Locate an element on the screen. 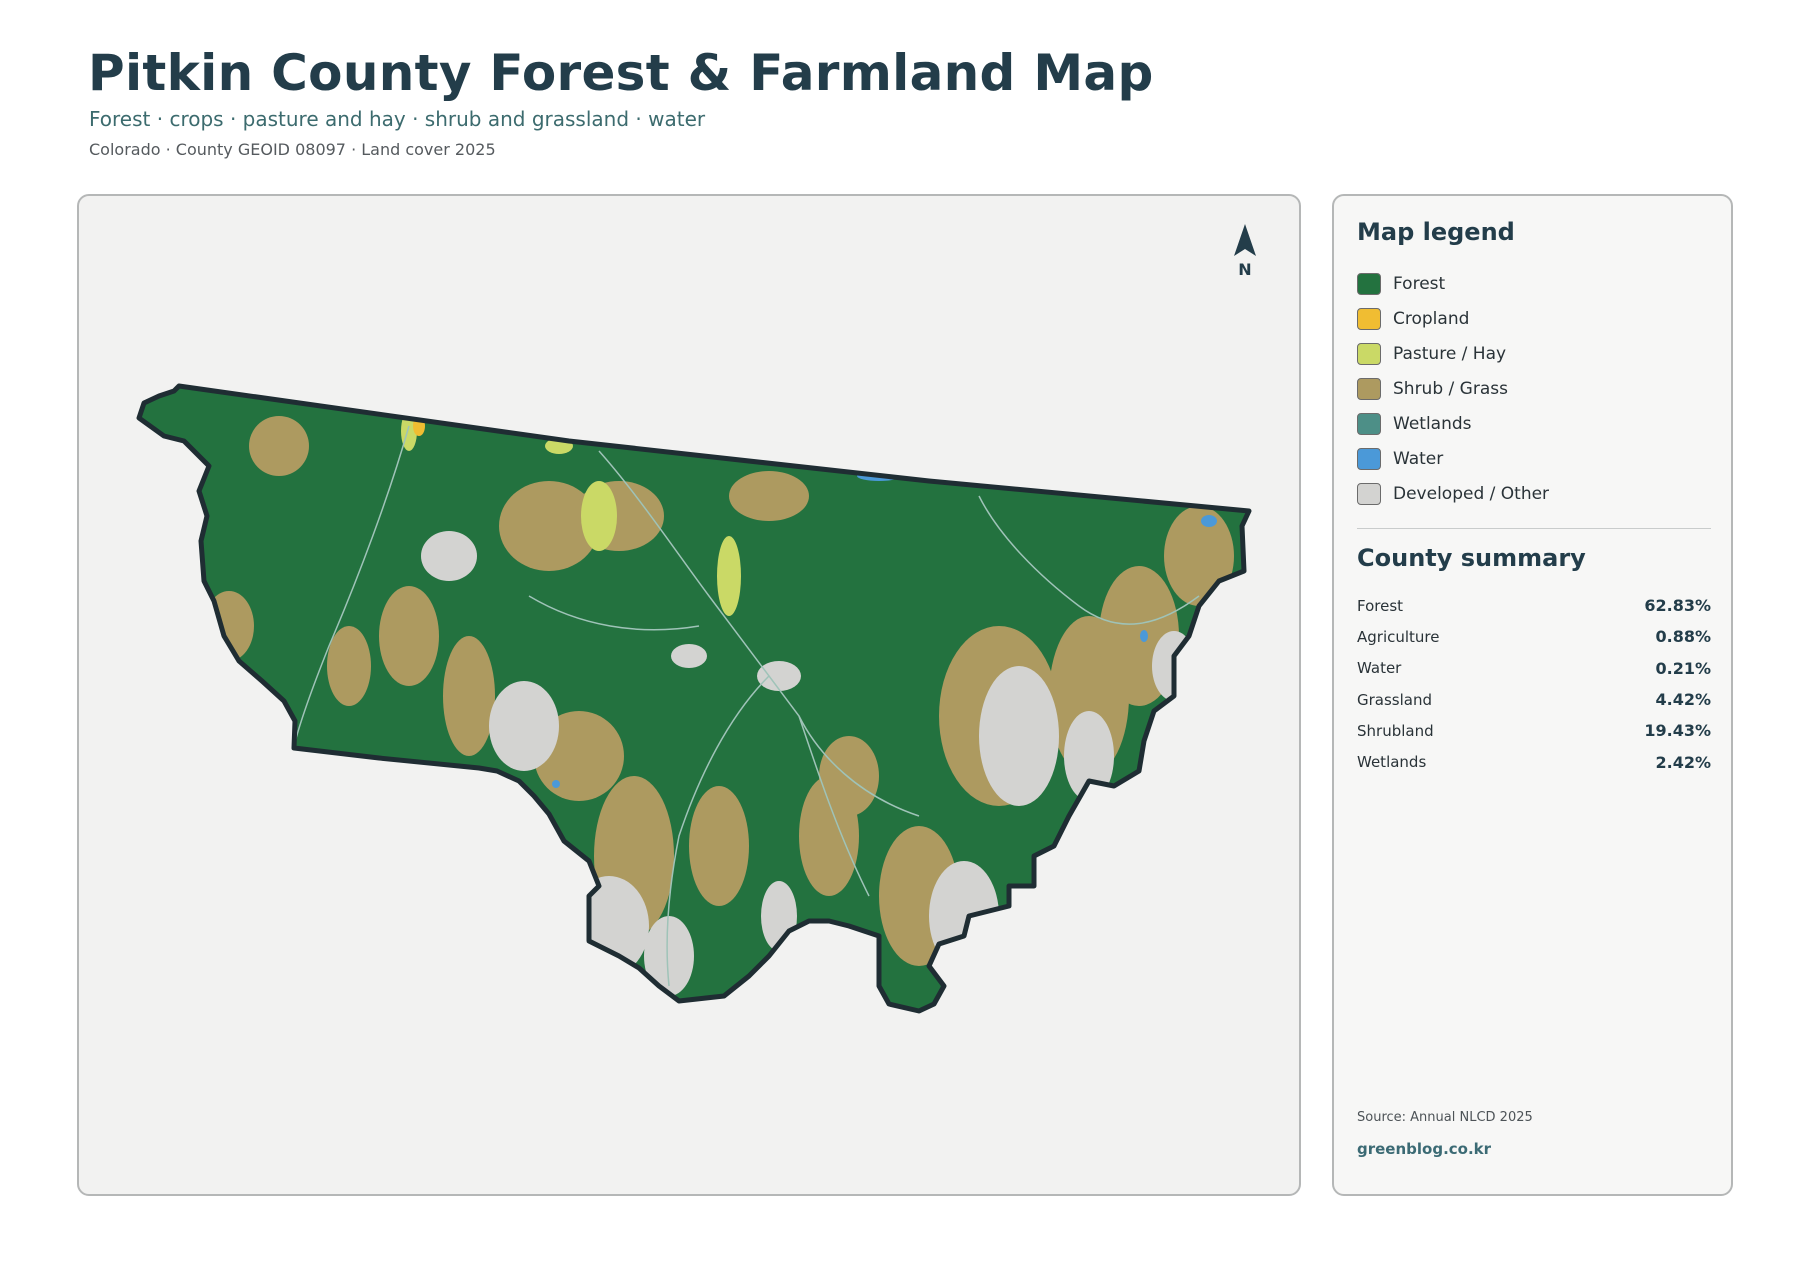 This screenshot has height=1273, width=1800. summary-row-grassland: Grassland 4.42% is located at coordinates (1534, 699).